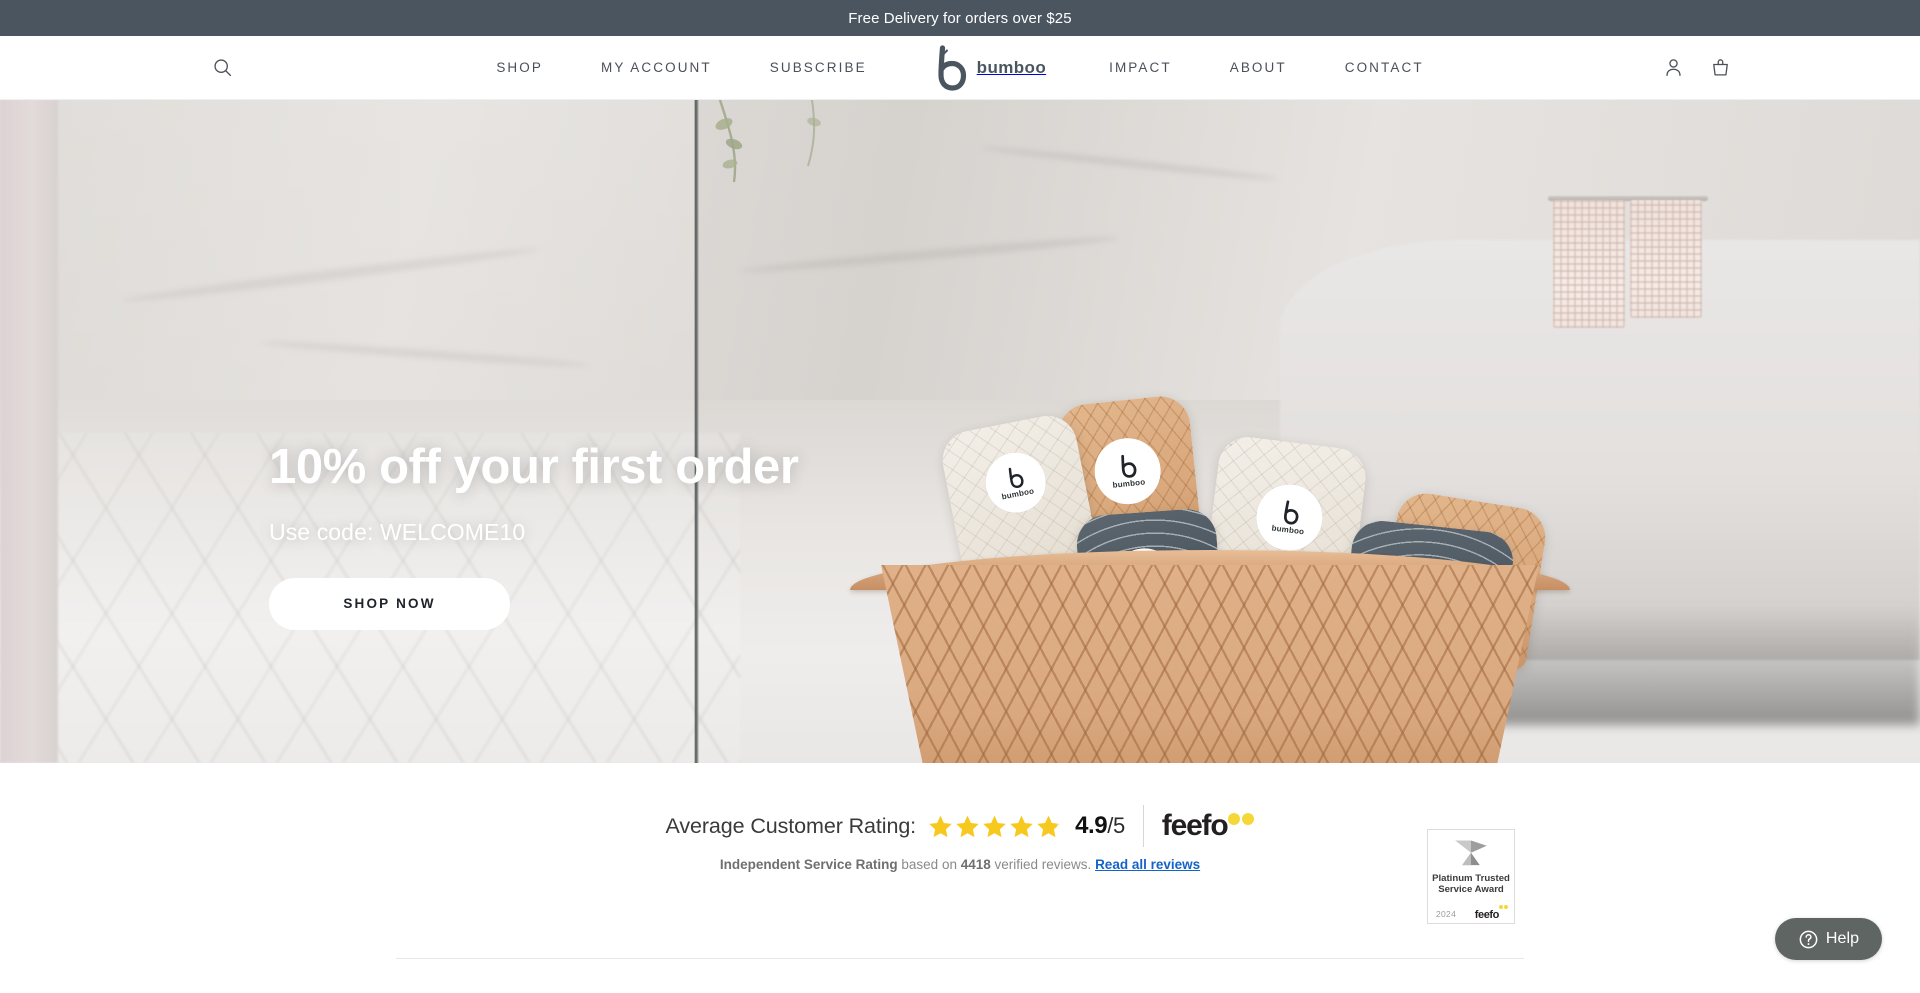  What do you see at coordinates (975, 864) in the screenshot?
I see `rating-review-count: 4418` at bounding box center [975, 864].